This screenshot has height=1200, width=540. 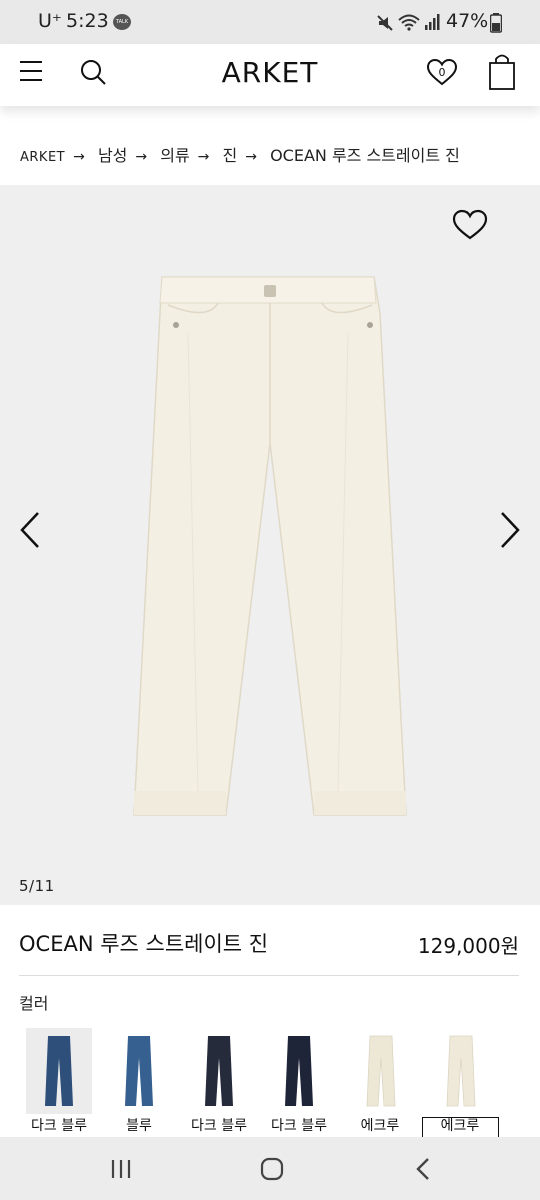 I want to click on color-swatch-blue, so click(x=139, y=1071).